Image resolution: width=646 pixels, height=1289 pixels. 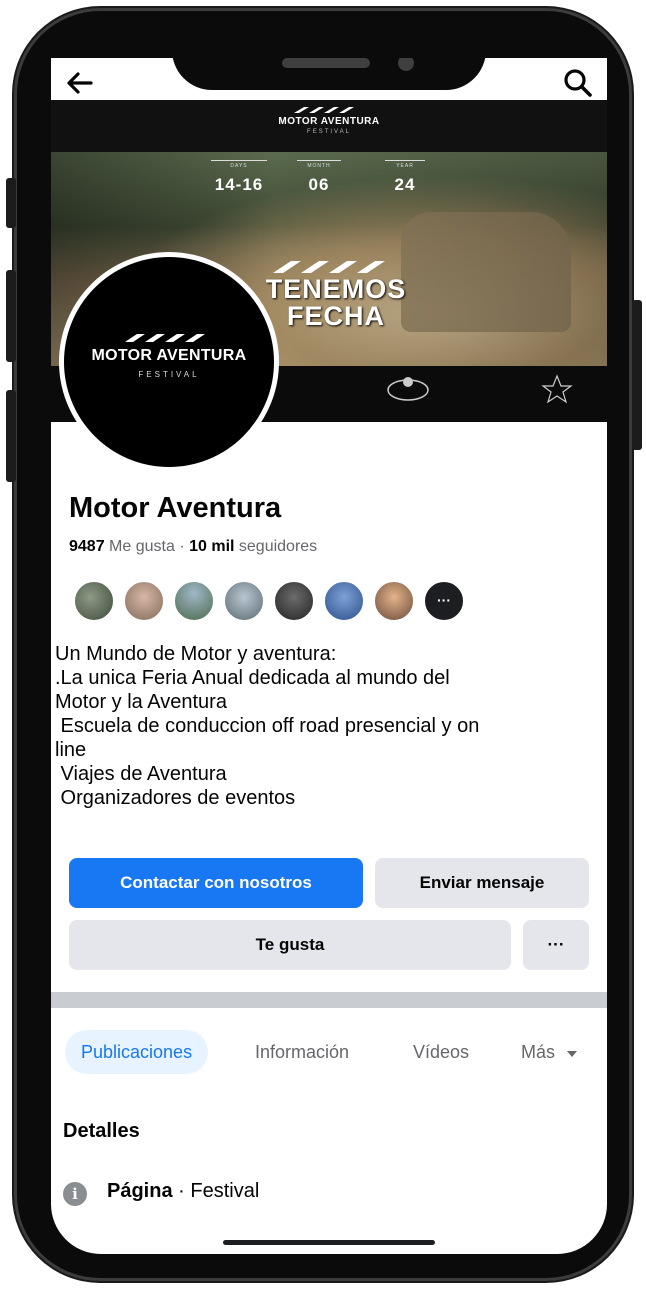 I want to click on tab-videos: Vídeos, so click(x=441, y=1052).